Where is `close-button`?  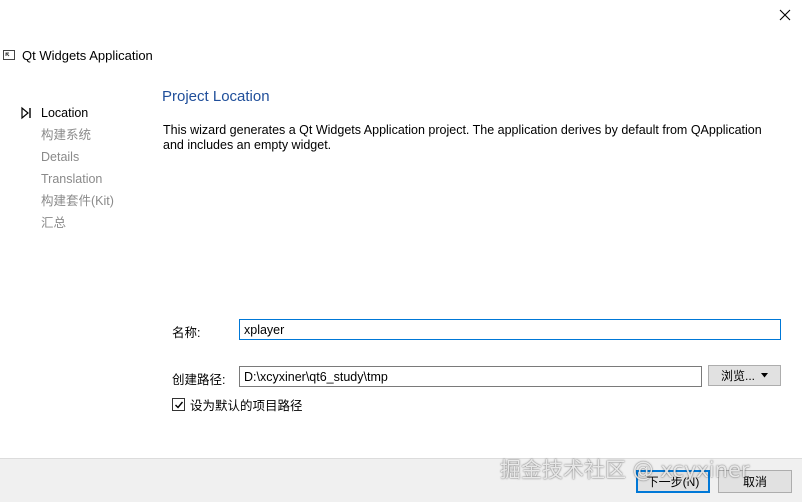
close-button is located at coordinates (785, 15).